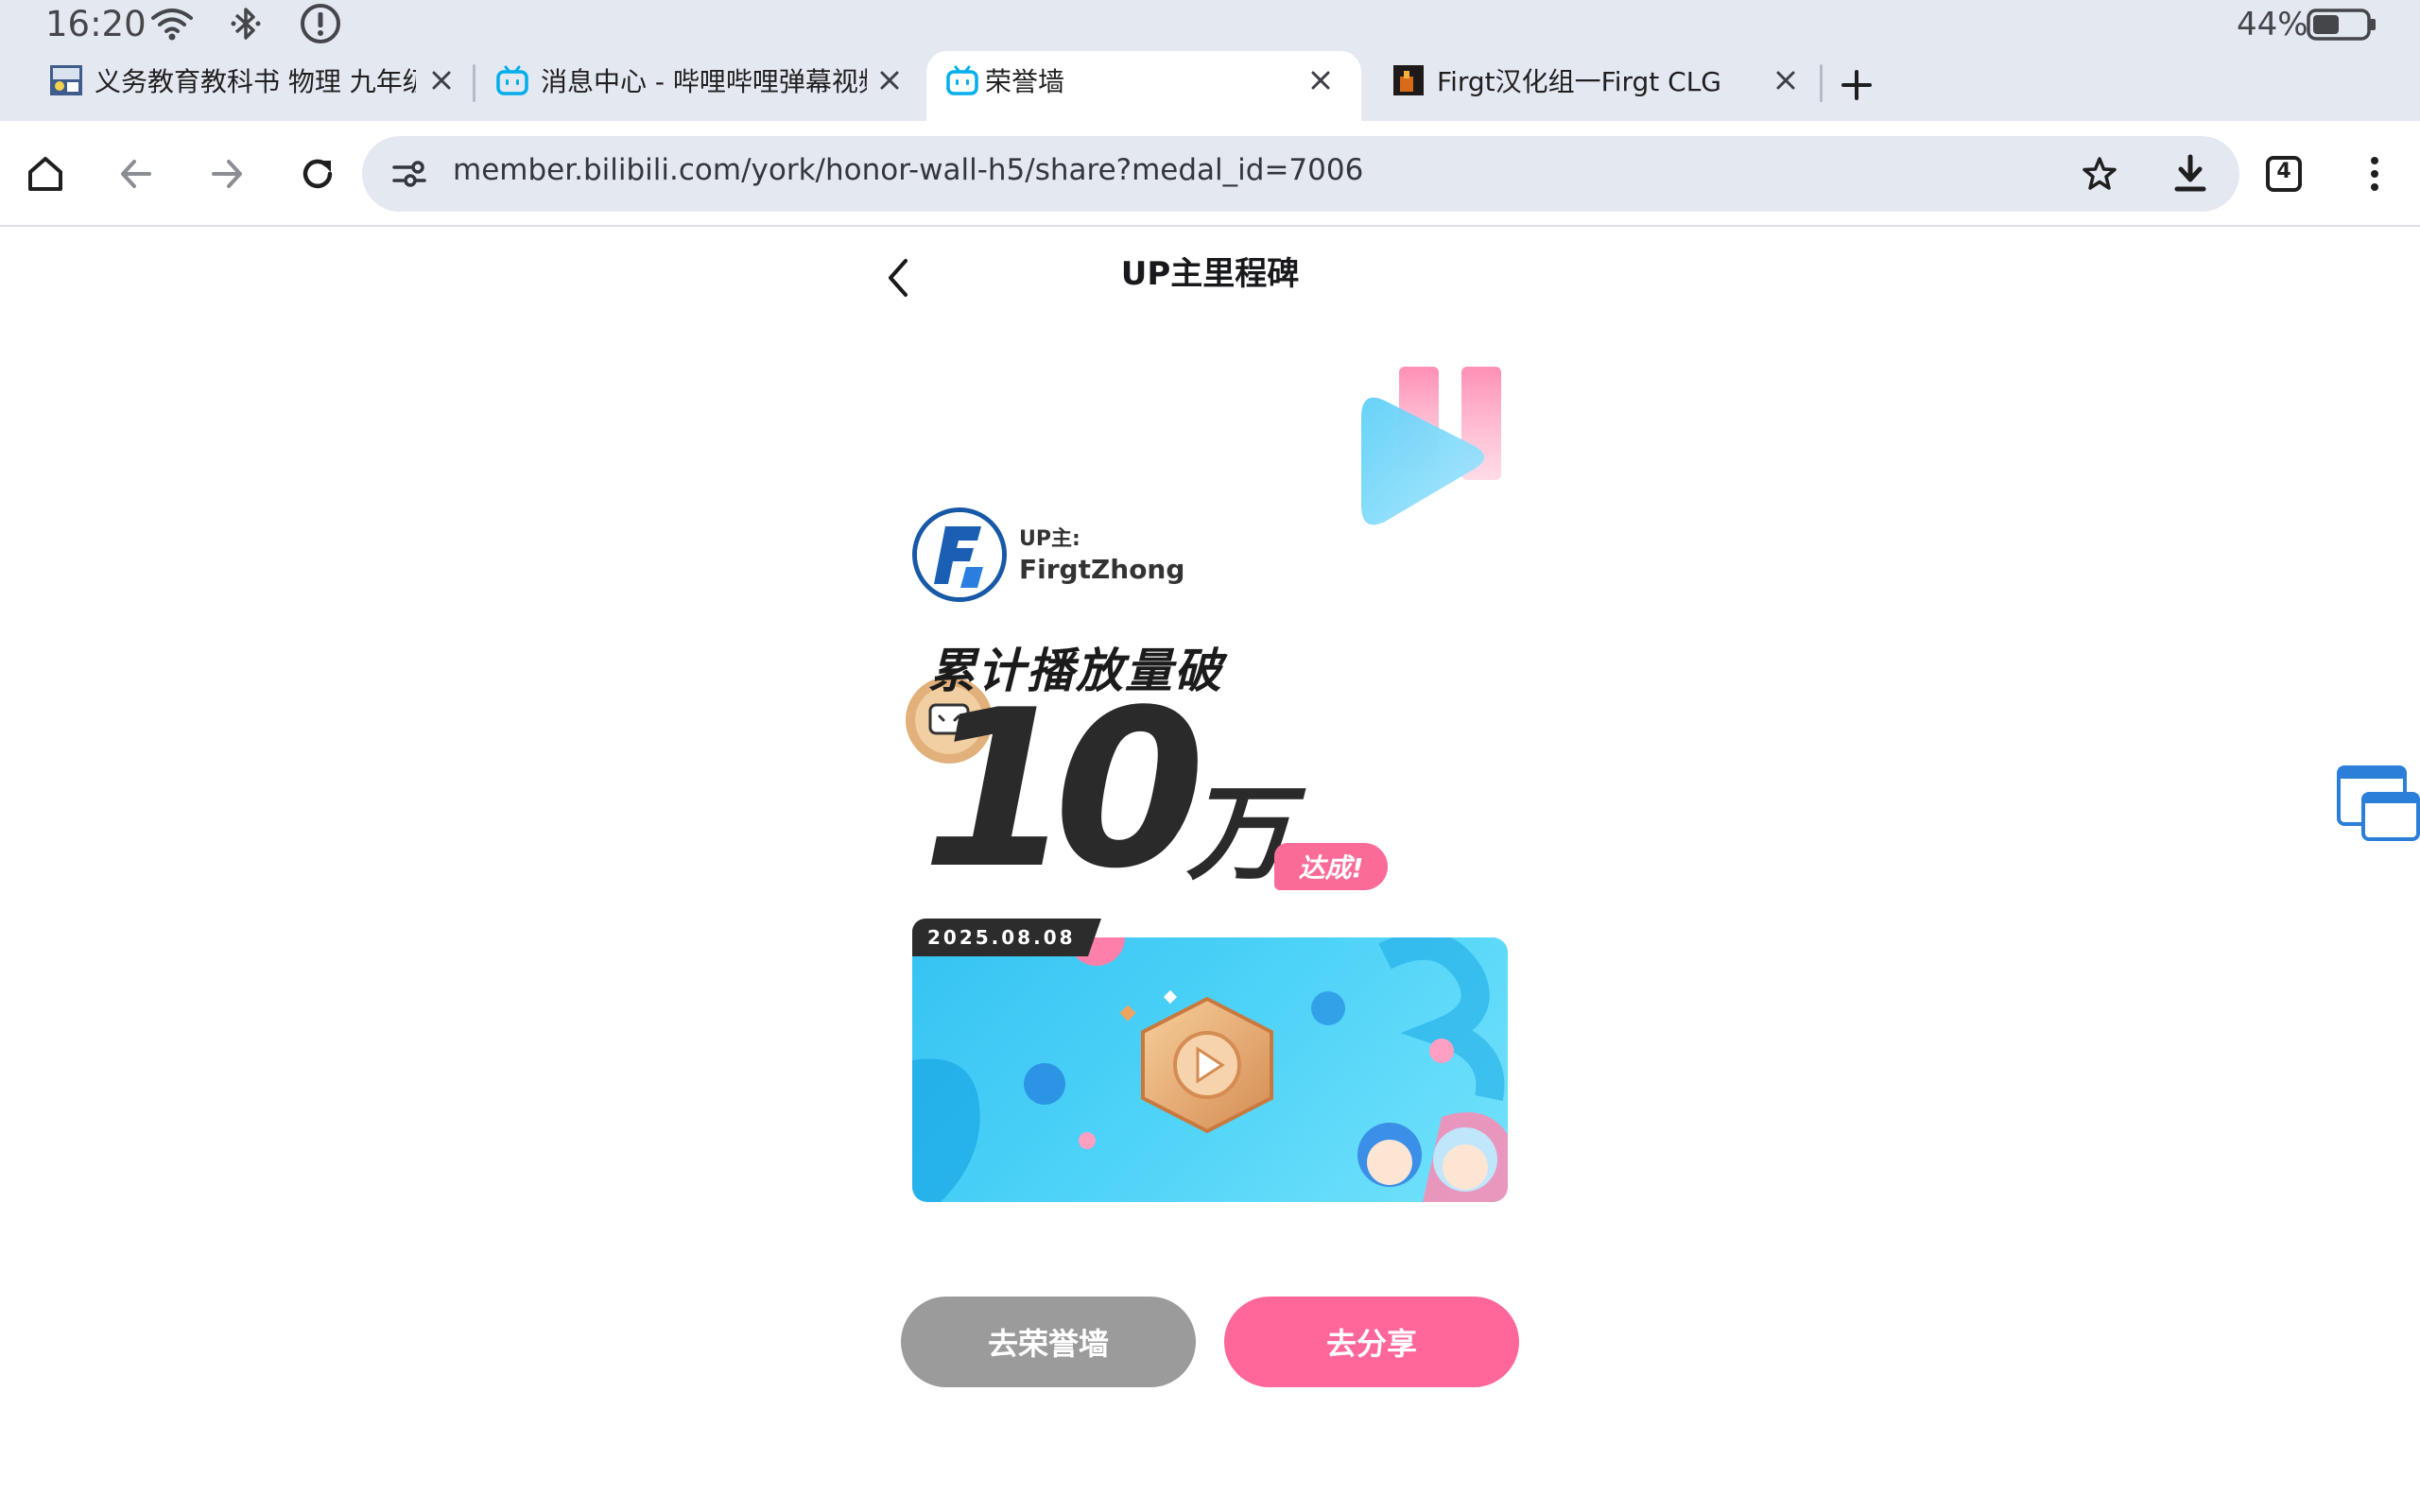  I want to click on menu-button, so click(2374, 173).